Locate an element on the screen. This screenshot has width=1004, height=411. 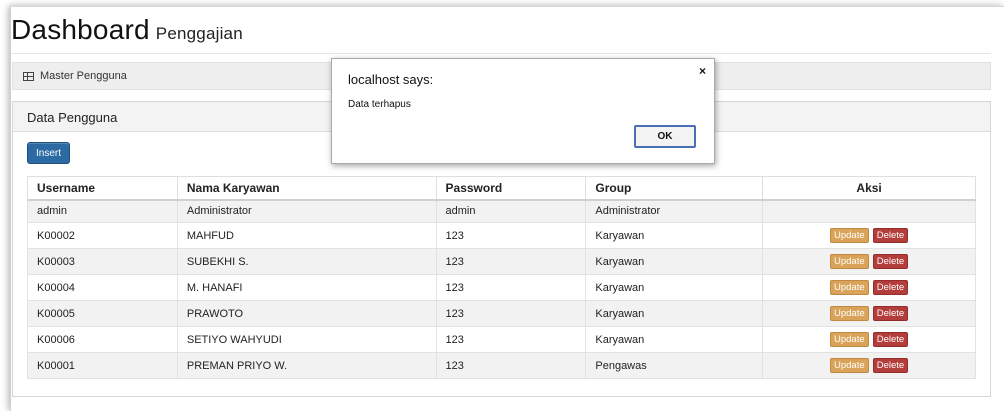
table-row: K00003 SUBEKHI S. 123 Karyawan Update Delete is located at coordinates (501, 261).